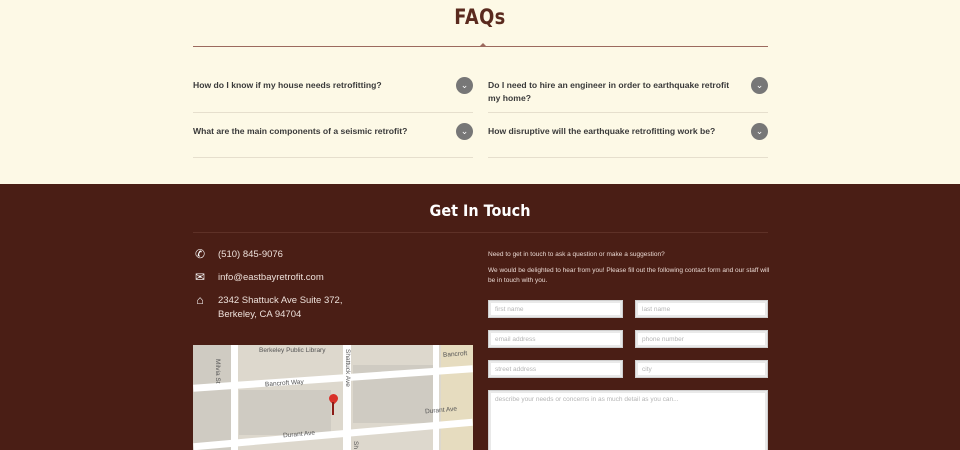 This screenshot has height=450, width=960. I want to click on faq-title: FAQs, so click(480, 17).